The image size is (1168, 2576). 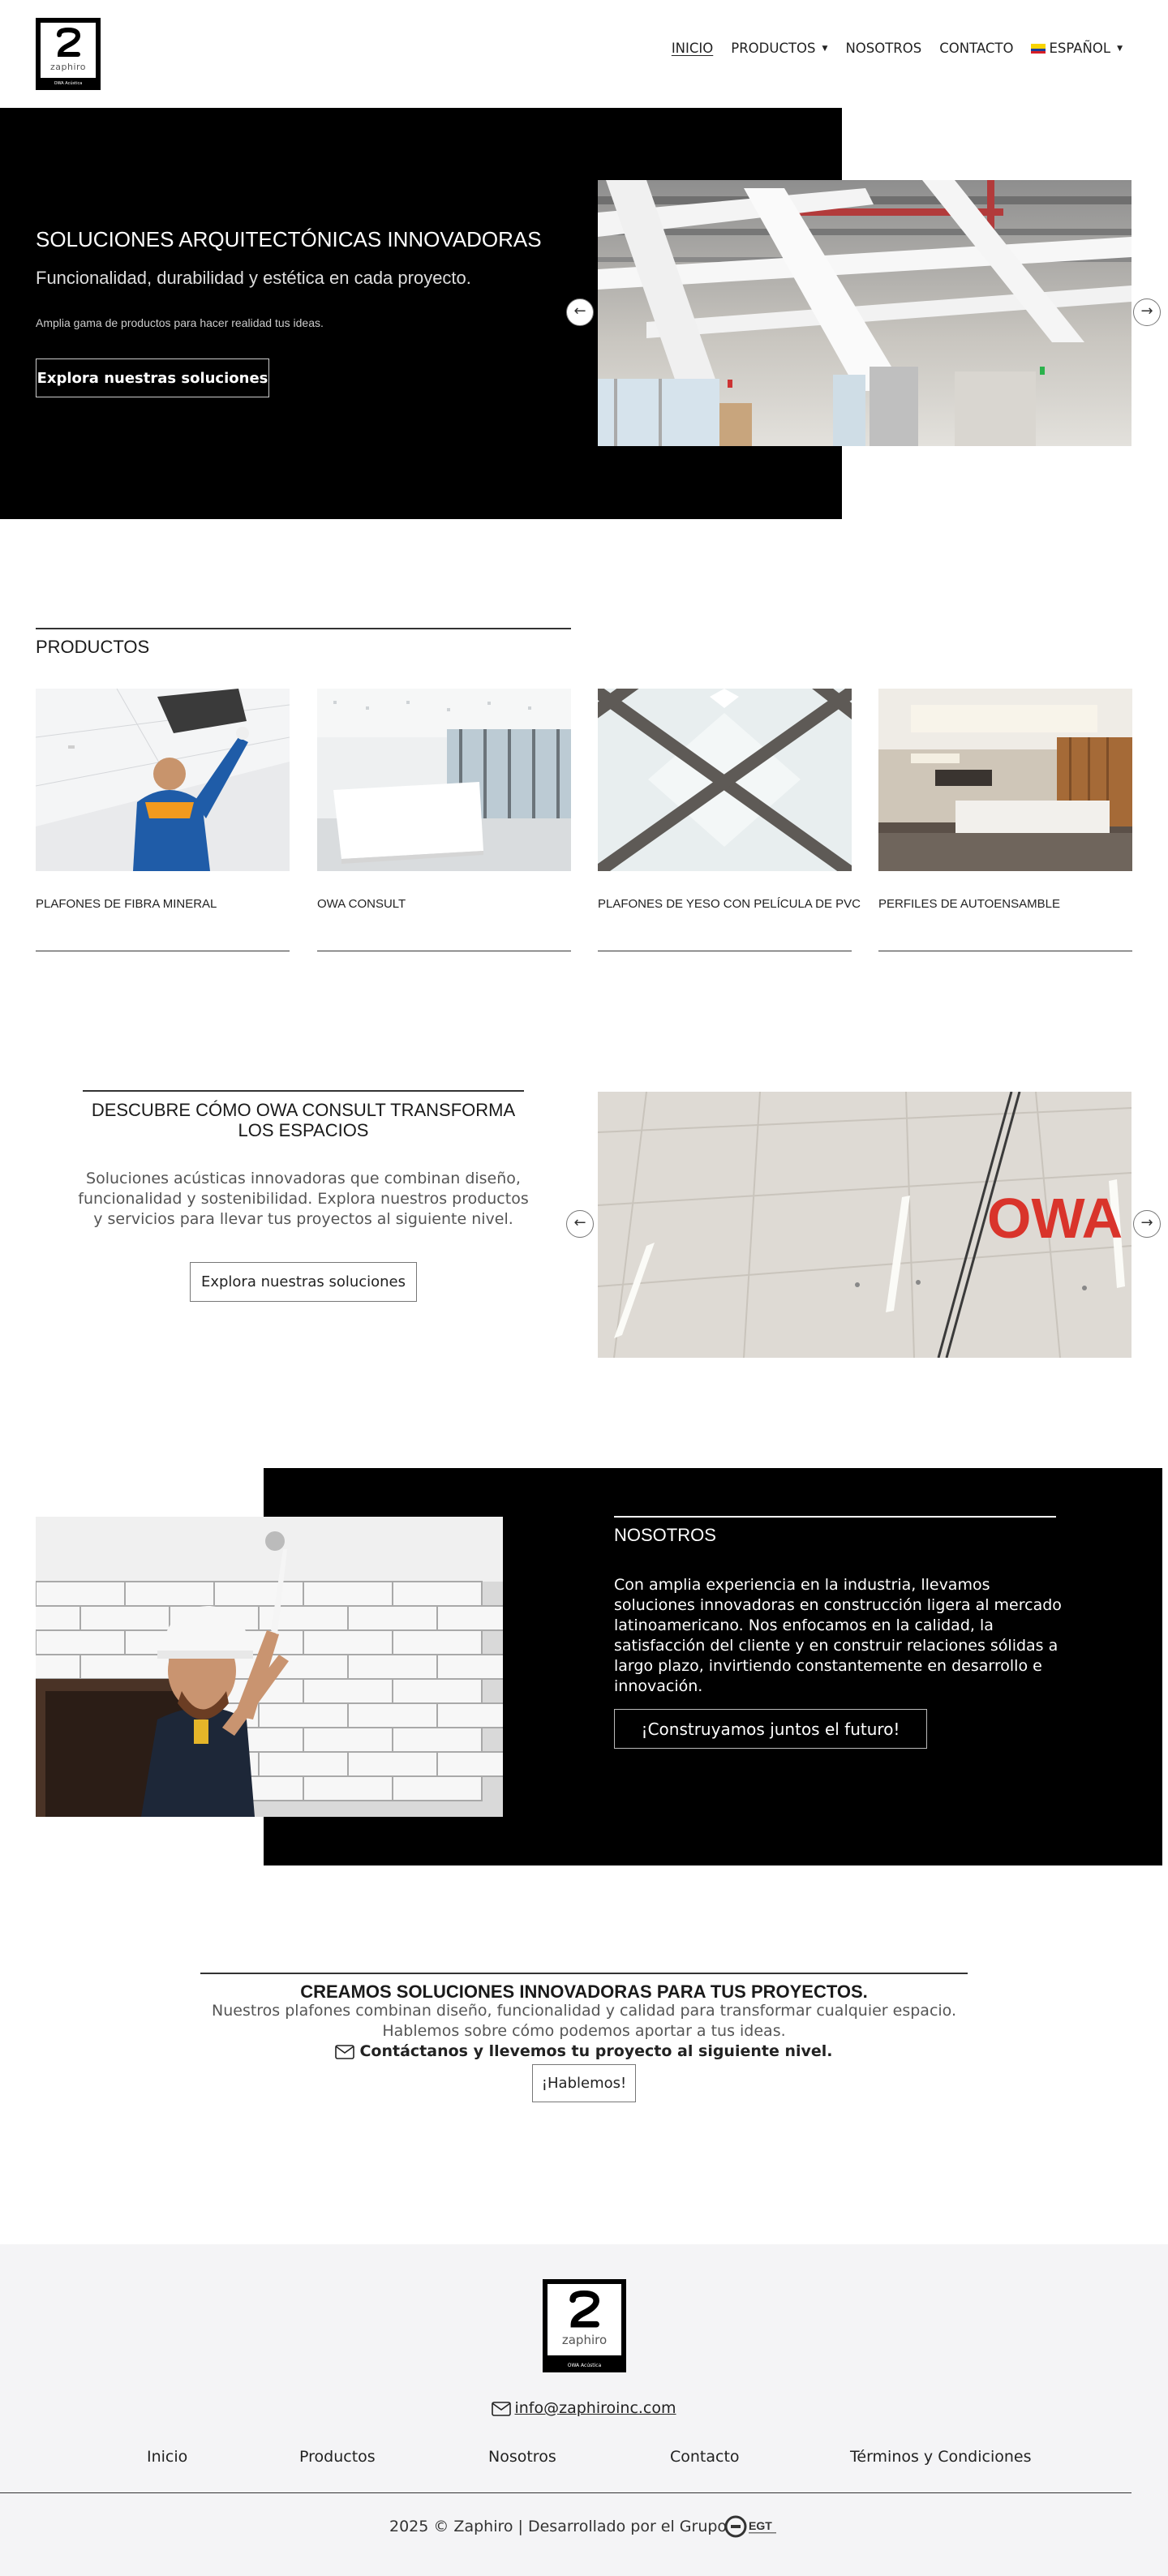 What do you see at coordinates (152, 377) in the screenshot?
I see `explore-solutions-button: Explora nuestras soluciones` at bounding box center [152, 377].